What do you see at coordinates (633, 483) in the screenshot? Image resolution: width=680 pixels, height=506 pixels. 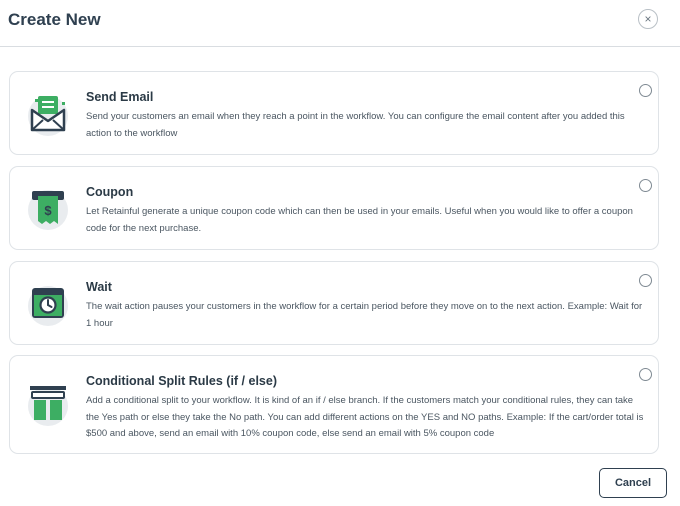 I see `cancel-button: Cancel` at bounding box center [633, 483].